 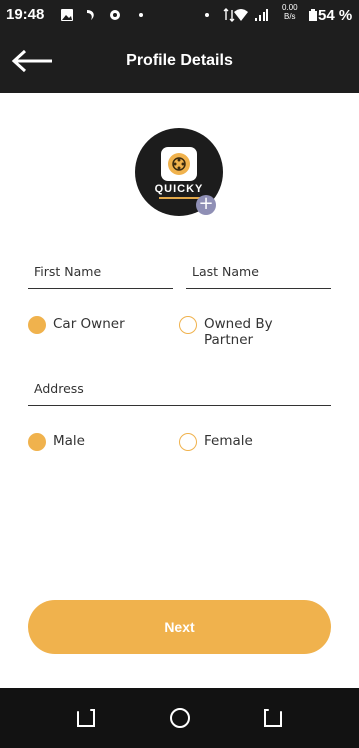 I want to click on first-name-field: First Name, so click(x=100, y=276).